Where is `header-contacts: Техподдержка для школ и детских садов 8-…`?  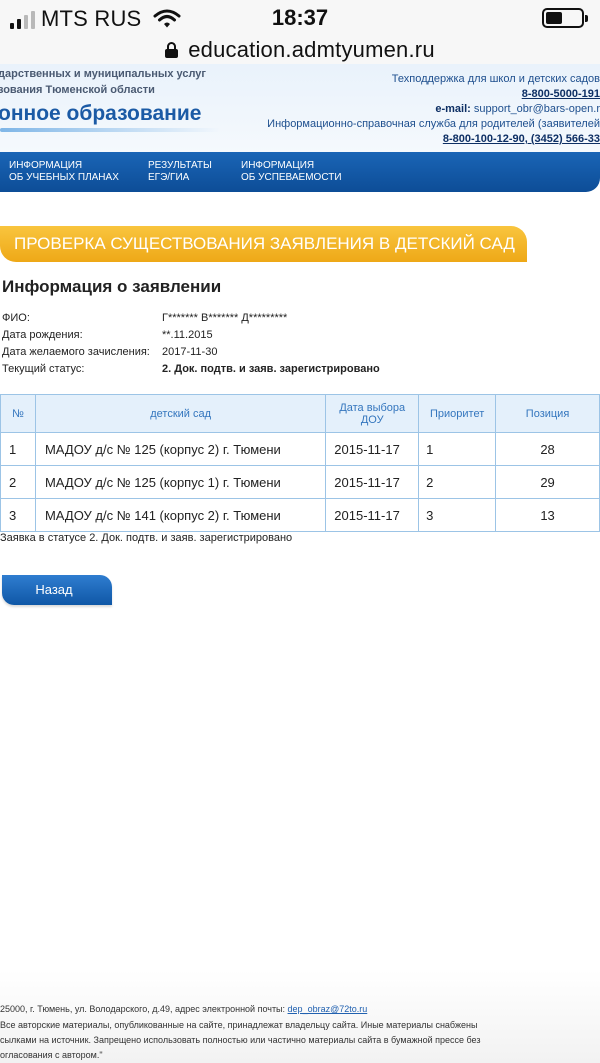 header-contacts: Техподдержка для школ и детских садов 8-… is located at coordinates (410, 109).